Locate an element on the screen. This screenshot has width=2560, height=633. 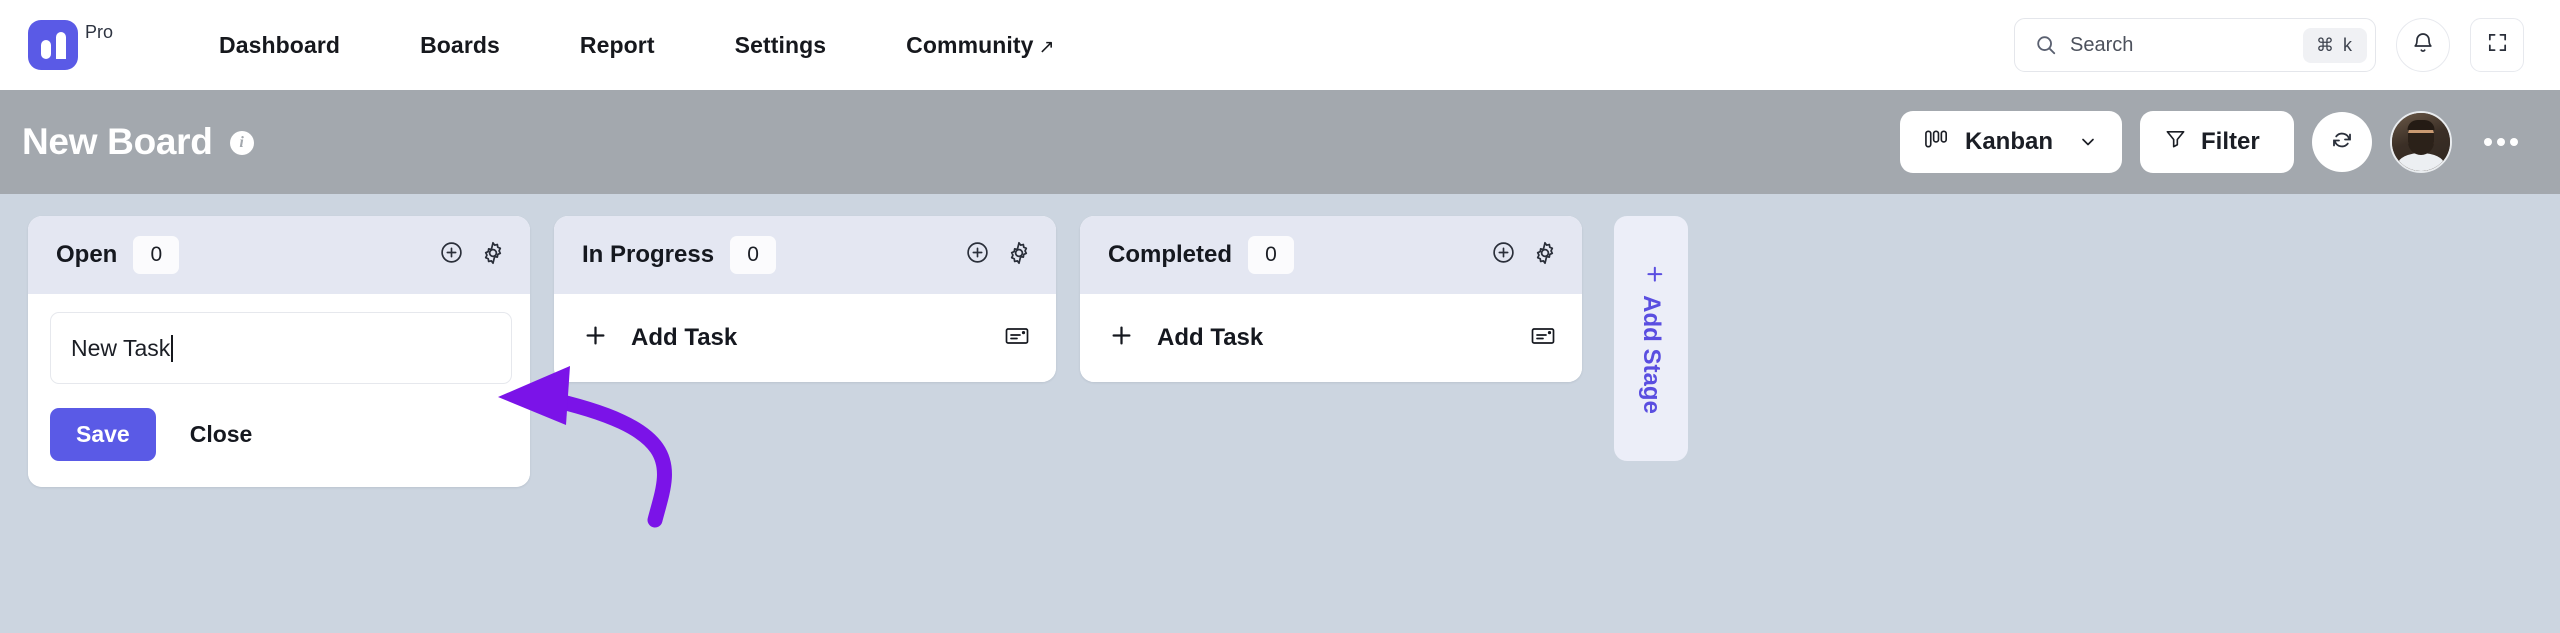
user-avatar is located at coordinates (2421, 142).